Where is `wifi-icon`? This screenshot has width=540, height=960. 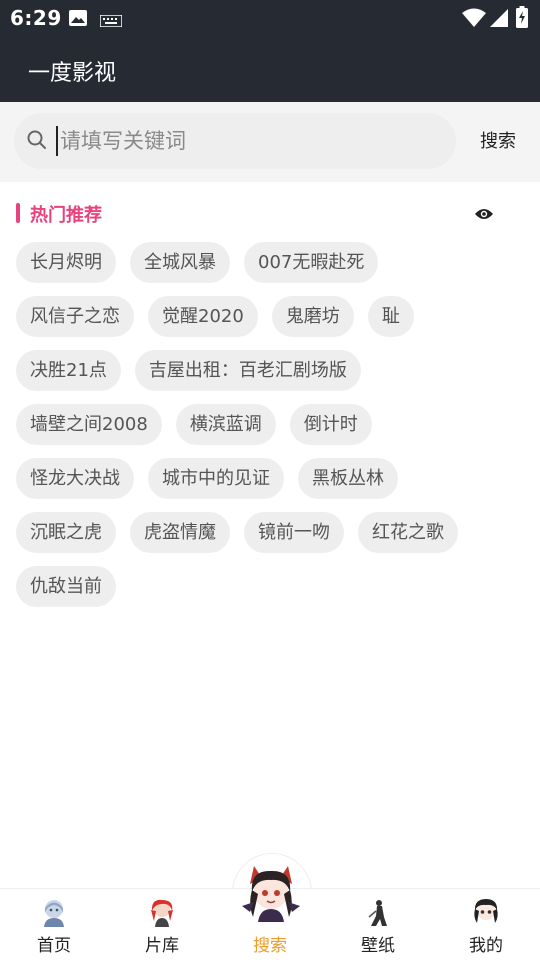
wifi-icon is located at coordinates (474, 20).